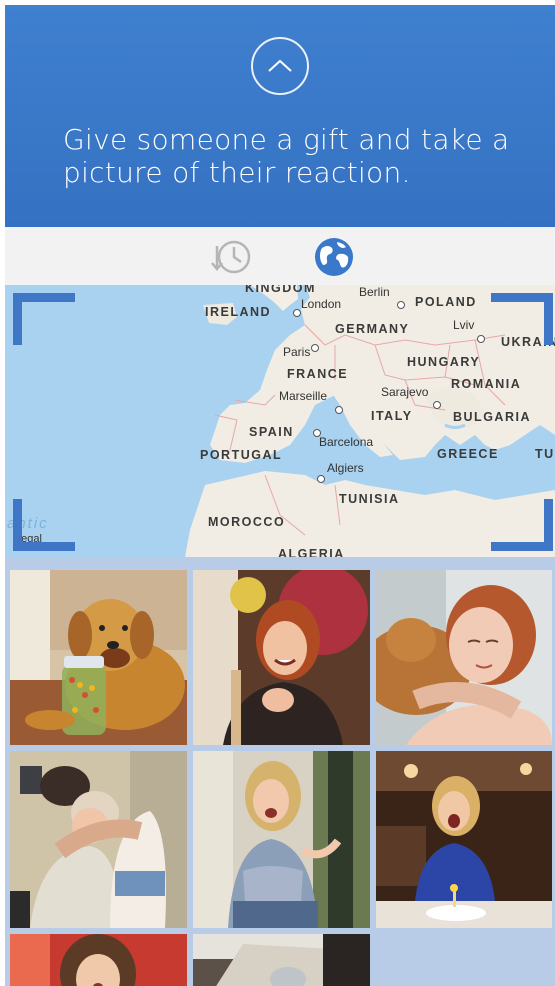  What do you see at coordinates (98, 960) in the screenshot?
I see `photo-tile-surprised-girl` at bounding box center [98, 960].